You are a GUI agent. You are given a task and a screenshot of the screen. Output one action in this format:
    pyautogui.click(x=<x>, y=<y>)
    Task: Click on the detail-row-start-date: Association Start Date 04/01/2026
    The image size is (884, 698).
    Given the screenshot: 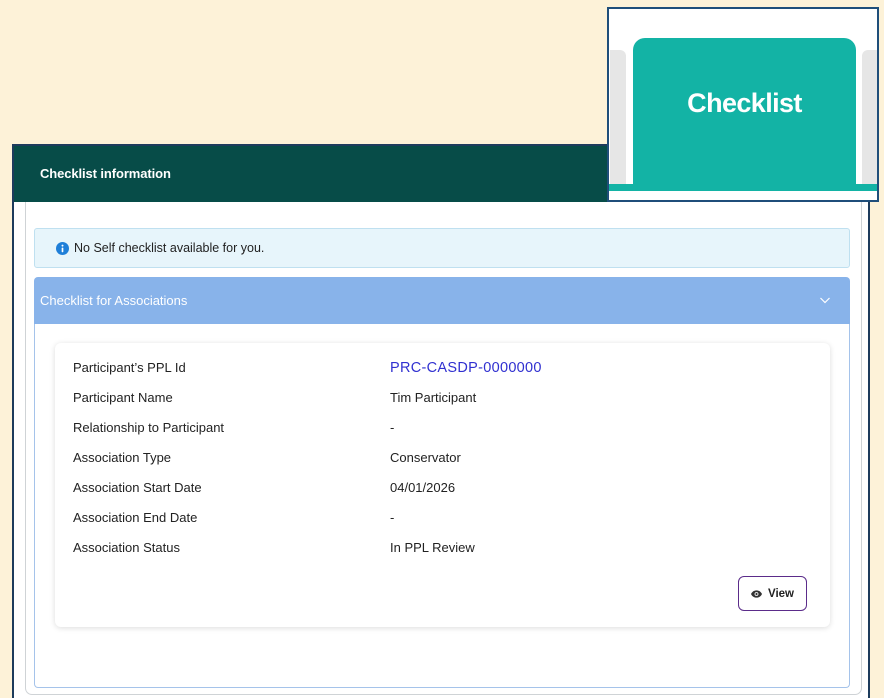 What is the action you would take?
    pyautogui.click(x=442, y=488)
    